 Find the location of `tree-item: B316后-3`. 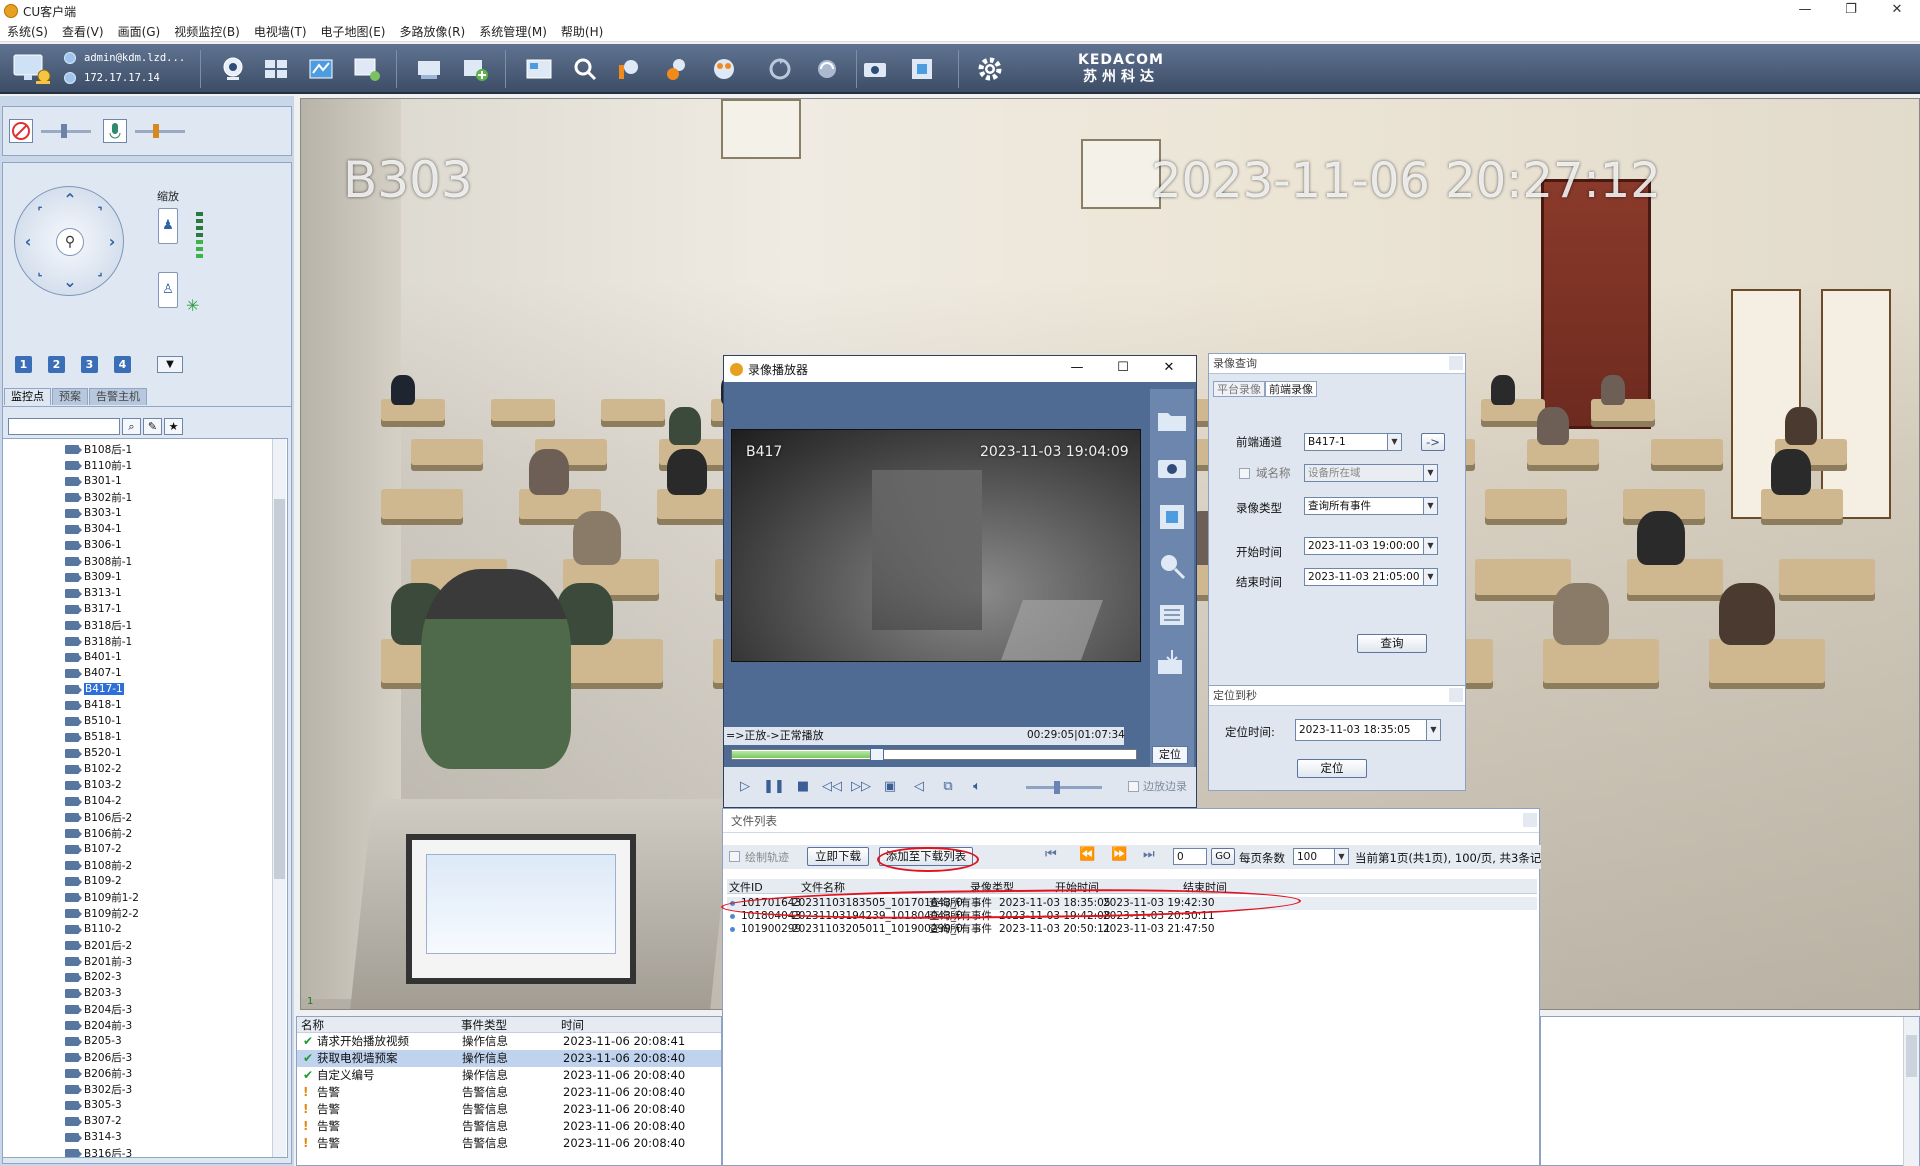

tree-item: B316后-3 is located at coordinates (145, 1151).